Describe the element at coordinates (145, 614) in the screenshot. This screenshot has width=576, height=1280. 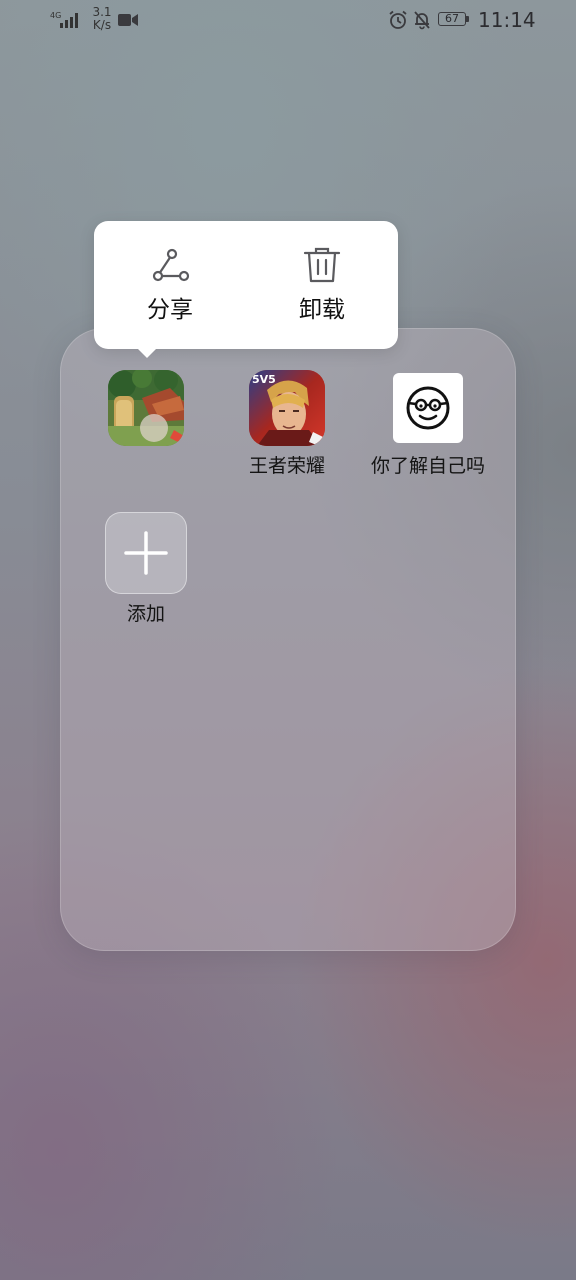
I see `add-label: 添加` at that location.